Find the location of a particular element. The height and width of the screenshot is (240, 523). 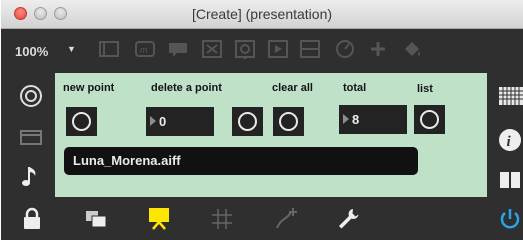

presentation-mode-icon is located at coordinates (159, 218).